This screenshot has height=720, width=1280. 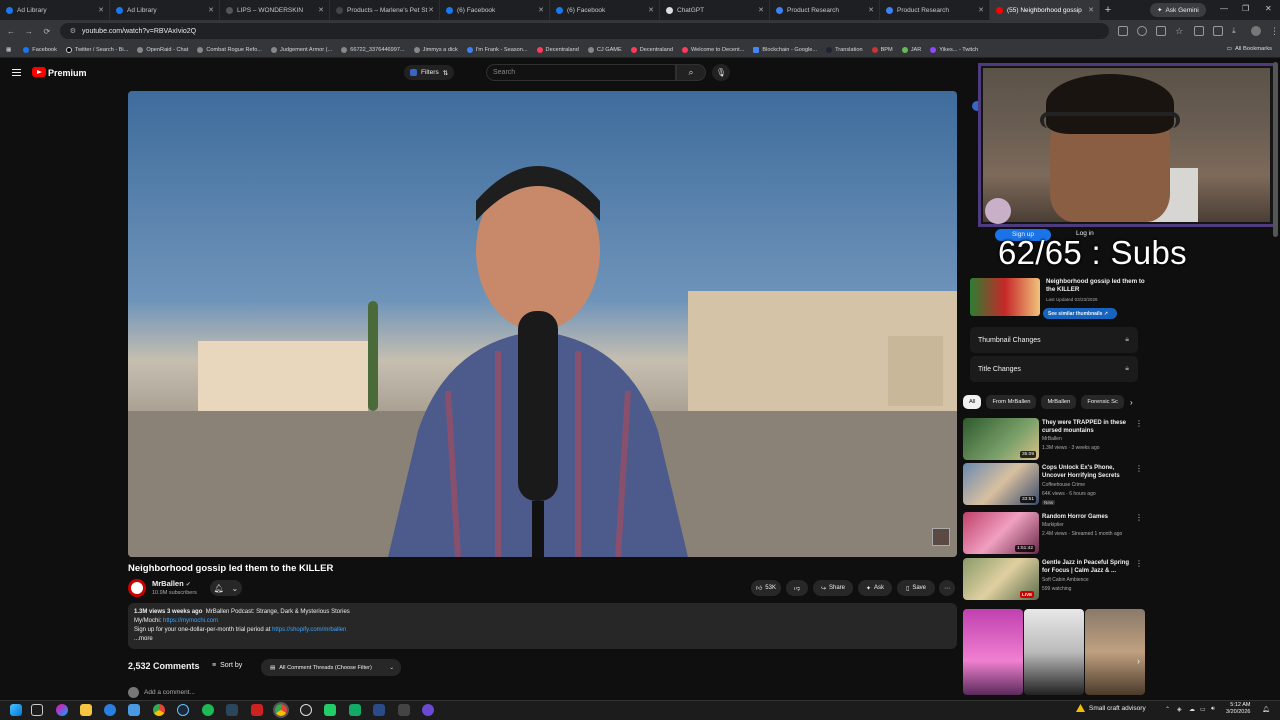 What do you see at coordinates (875, 588) in the screenshot?
I see `ask-button: ✦ Ask` at bounding box center [875, 588].